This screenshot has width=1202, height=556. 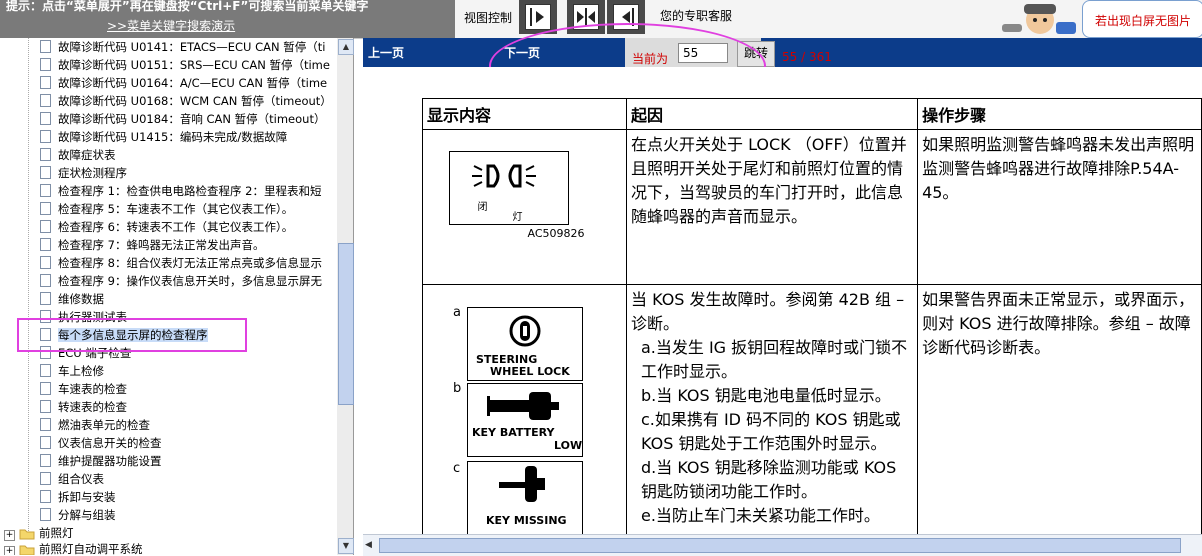 What do you see at coordinates (530, 371) in the screenshot?
I see `sign-text: WHEEL LOCK` at bounding box center [530, 371].